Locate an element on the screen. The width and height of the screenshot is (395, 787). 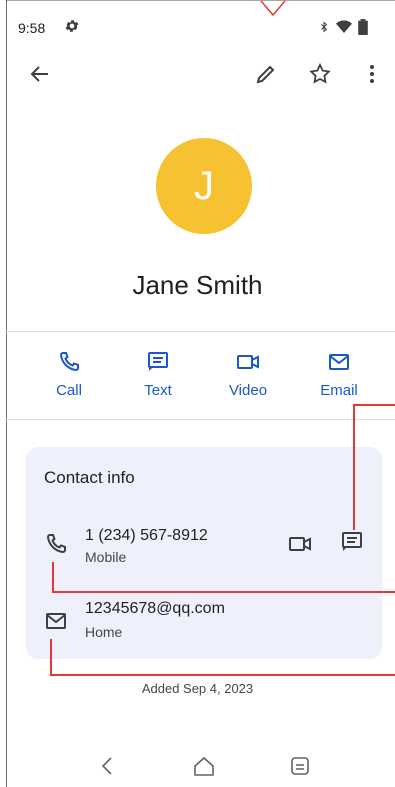
video-icon is located at coordinates (248, 362).